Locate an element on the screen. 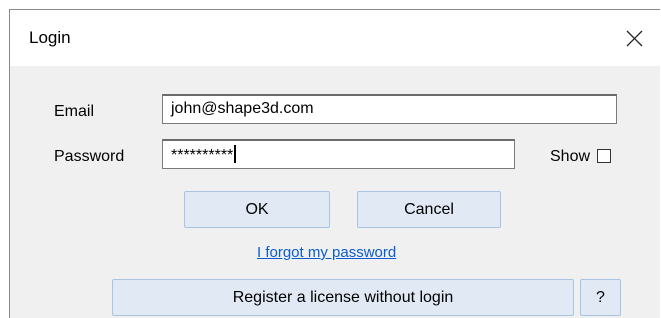 The width and height of the screenshot is (661, 318). close-icon is located at coordinates (634, 38).